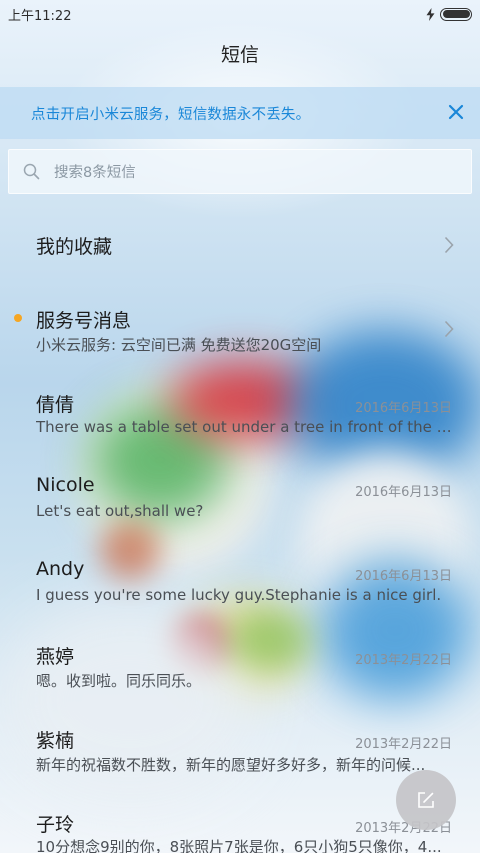  What do you see at coordinates (55, 825) in the screenshot?
I see `contact-name: 子玲` at bounding box center [55, 825].